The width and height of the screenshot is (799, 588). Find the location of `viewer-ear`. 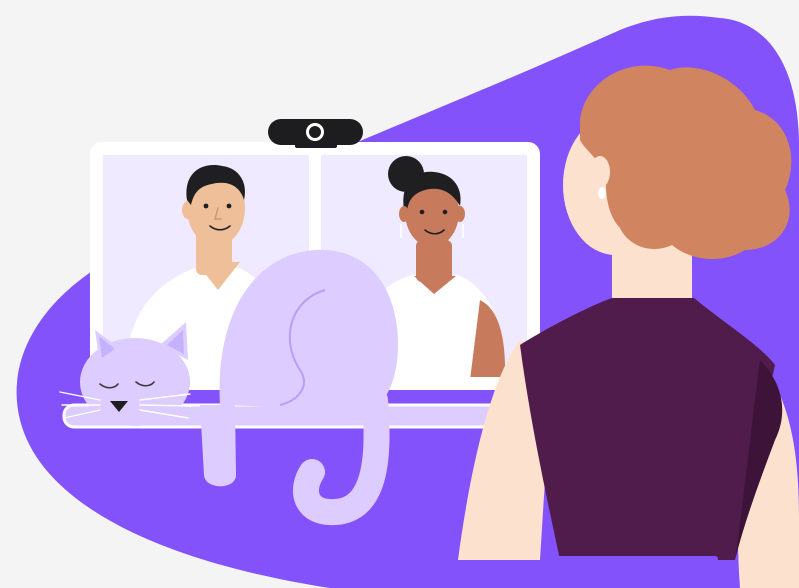

viewer-ear is located at coordinates (600, 172).